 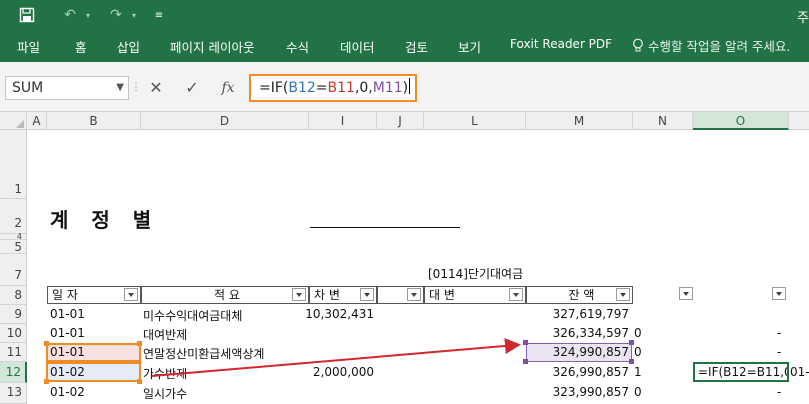 I want to click on formula-ref-b12: B12, so click(x=302, y=88).